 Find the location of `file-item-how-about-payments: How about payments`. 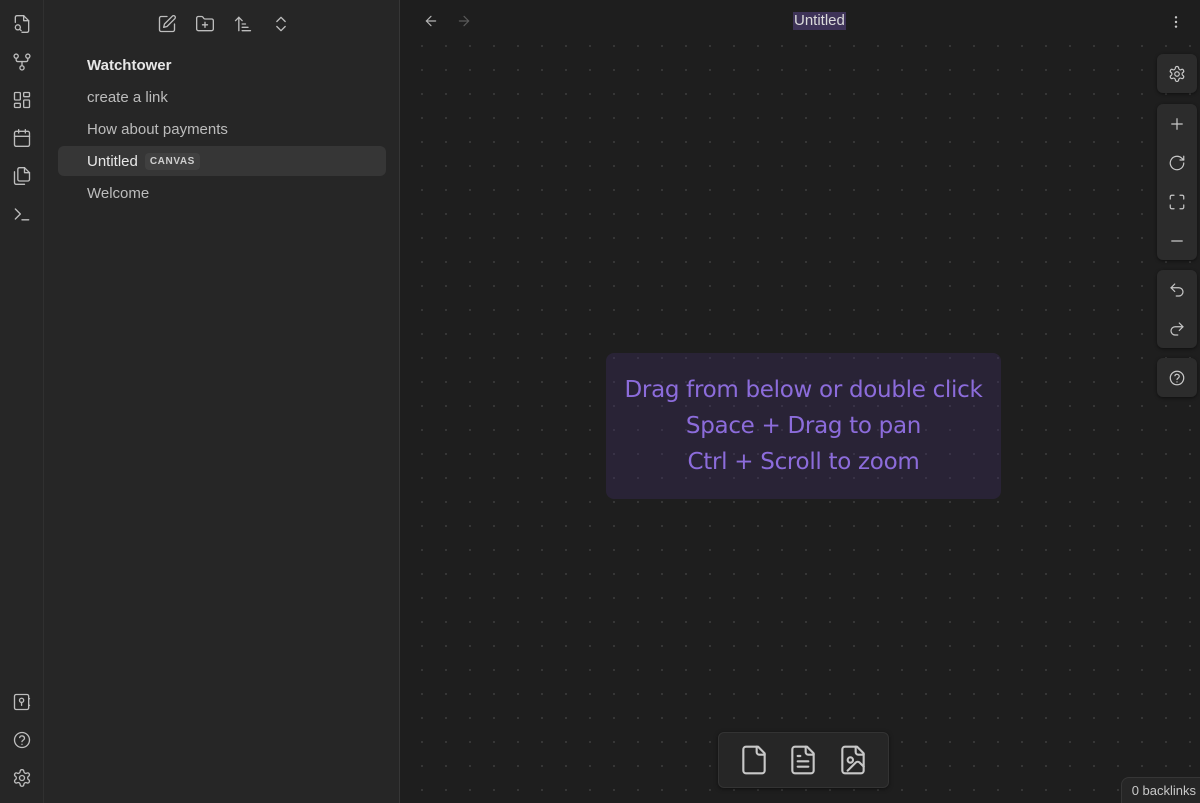

file-item-how-about-payments: How about payments is located at coordinates (222, 129).